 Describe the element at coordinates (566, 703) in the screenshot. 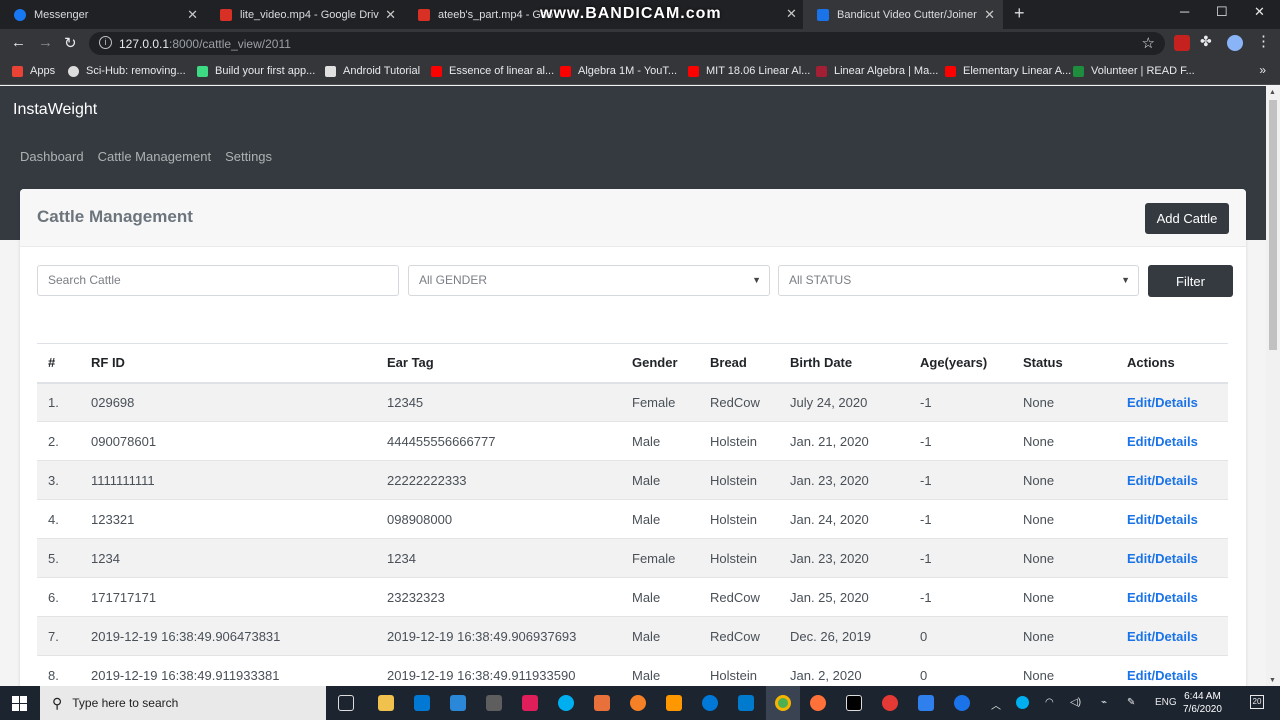

I see `skype-icon` at that location.